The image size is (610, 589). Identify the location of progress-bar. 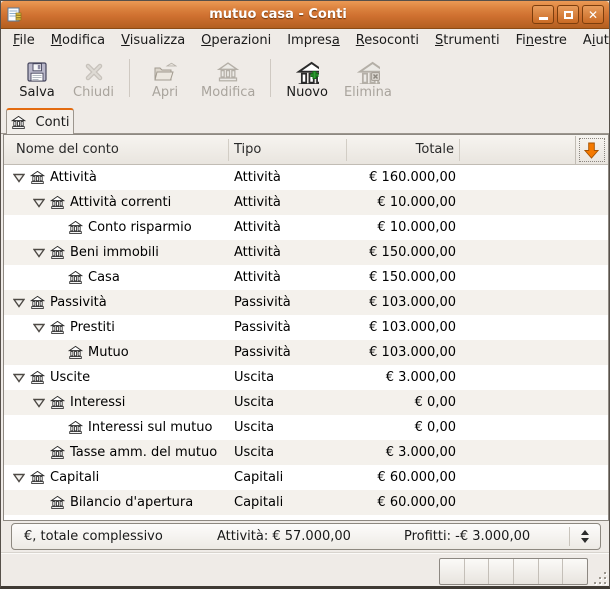
(513, 571).